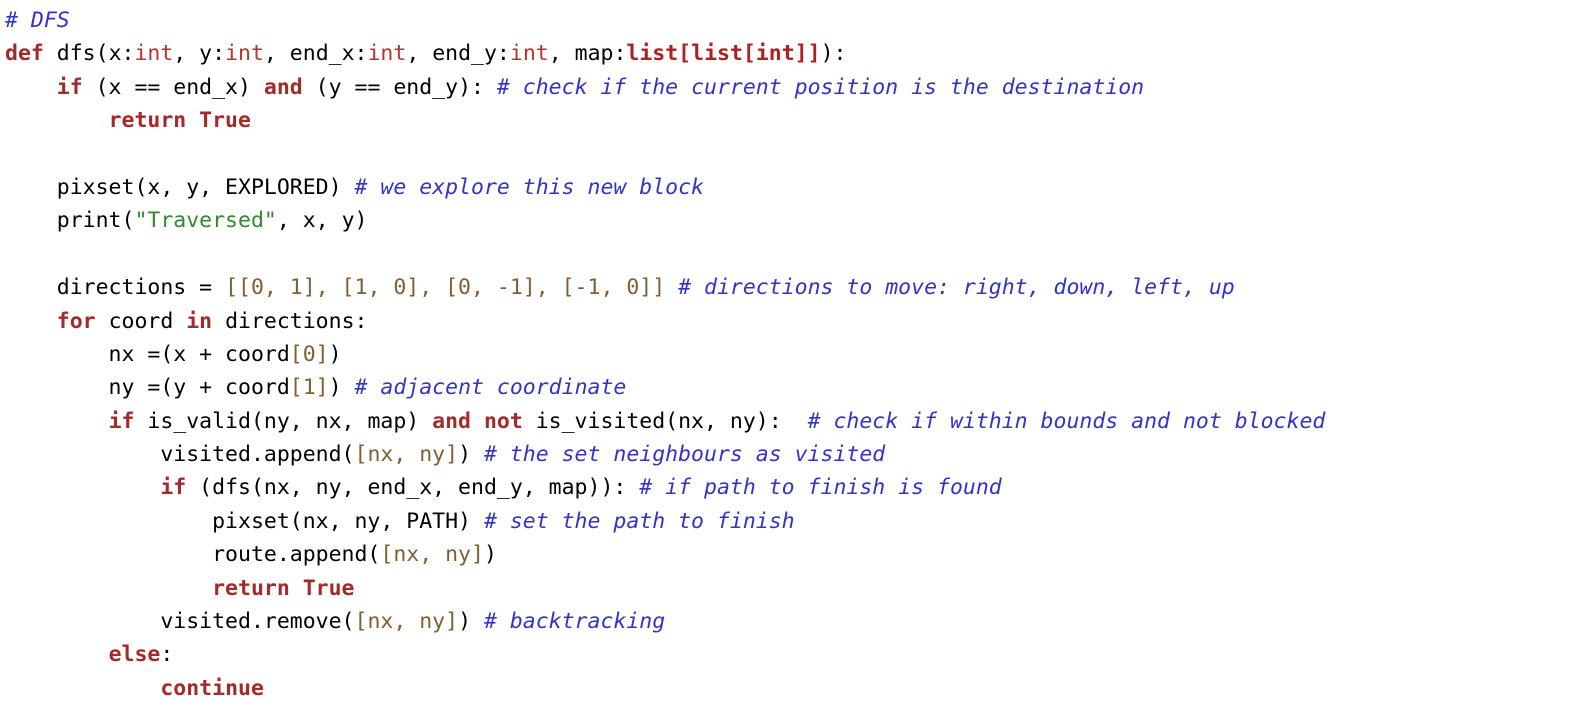 This screenshot has width=1570, height=718. What do you see at coordinates (458, 54) in the screenshot?
I see `code-token-pl: , end_y:` at bounding box center [458, 54].